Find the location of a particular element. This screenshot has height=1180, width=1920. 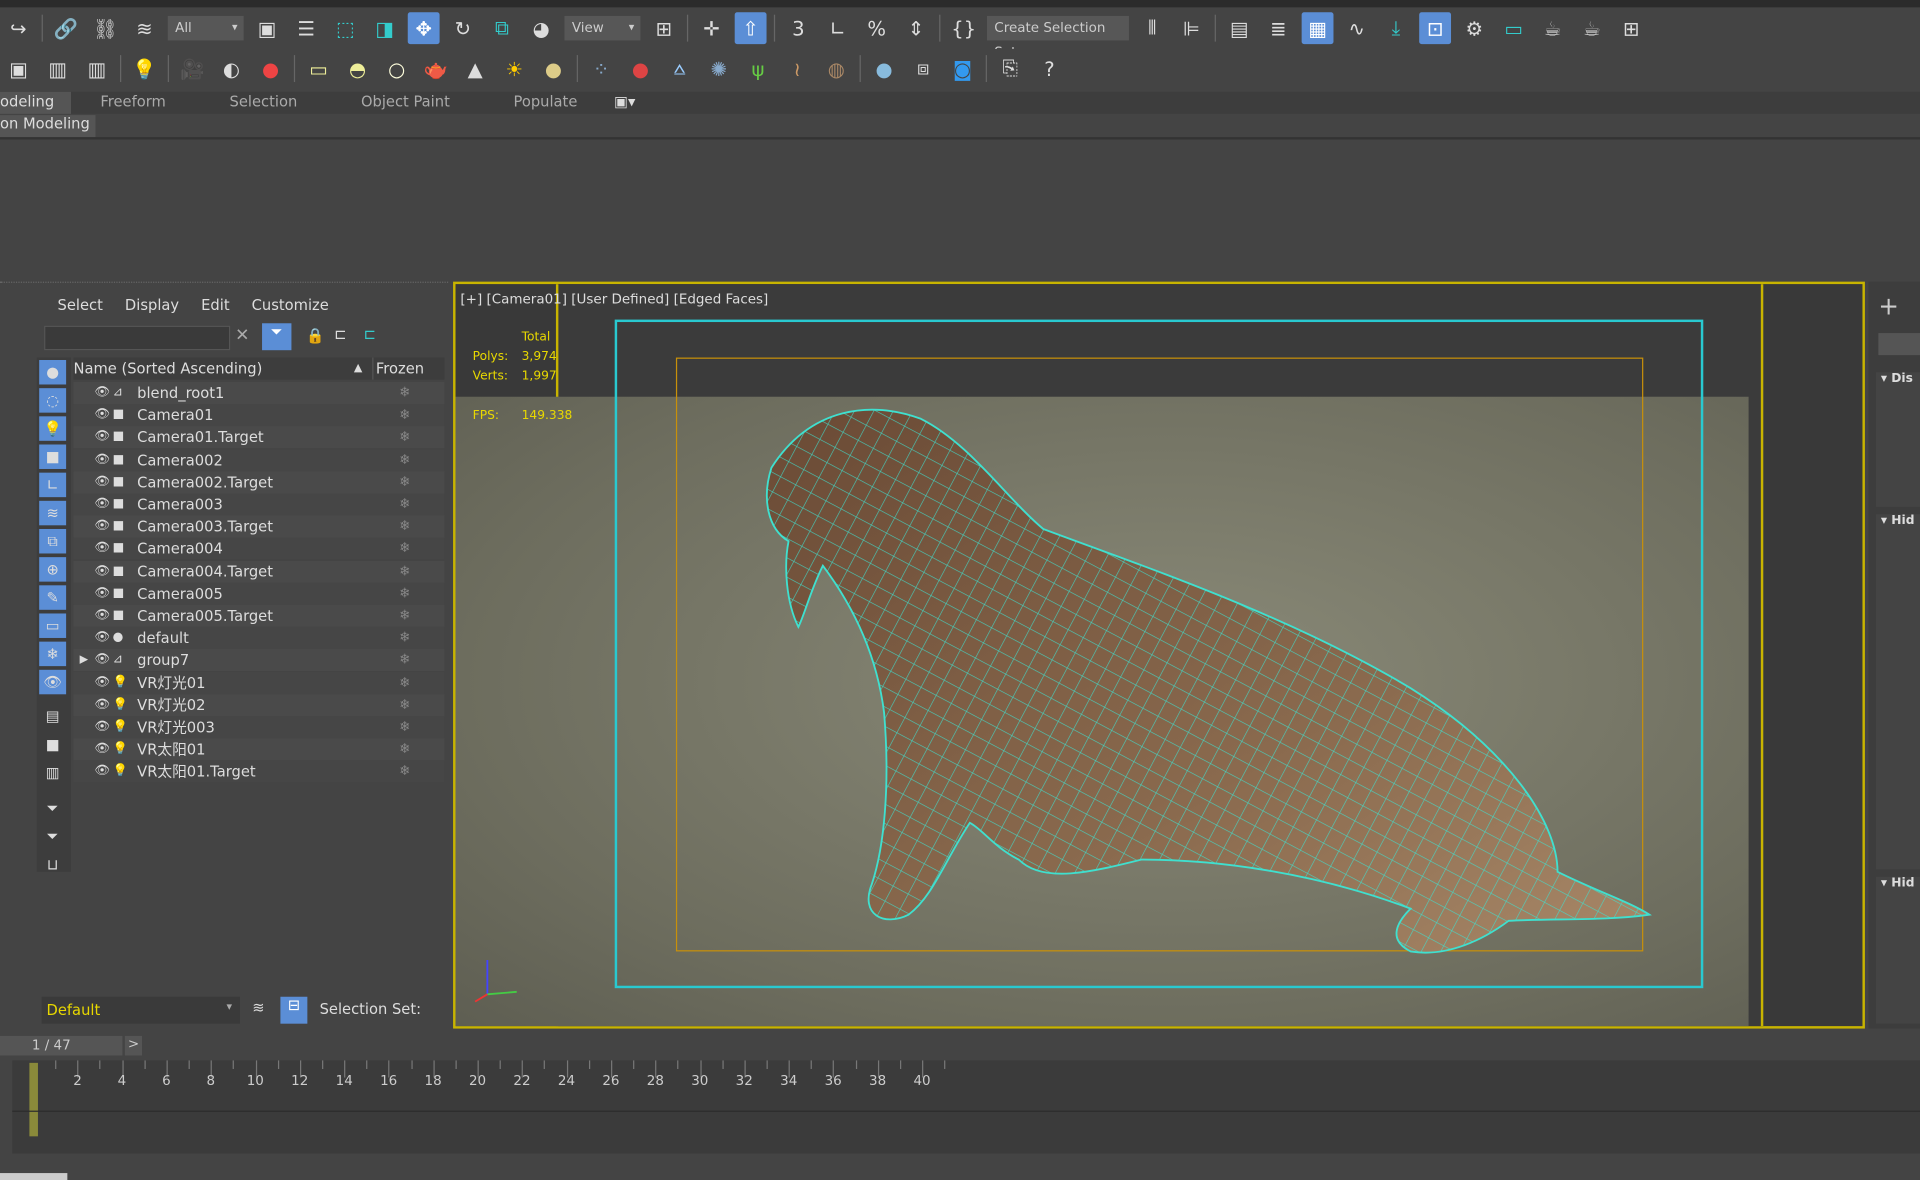

menu-customize: Customize is located at coordinates (290, 304).